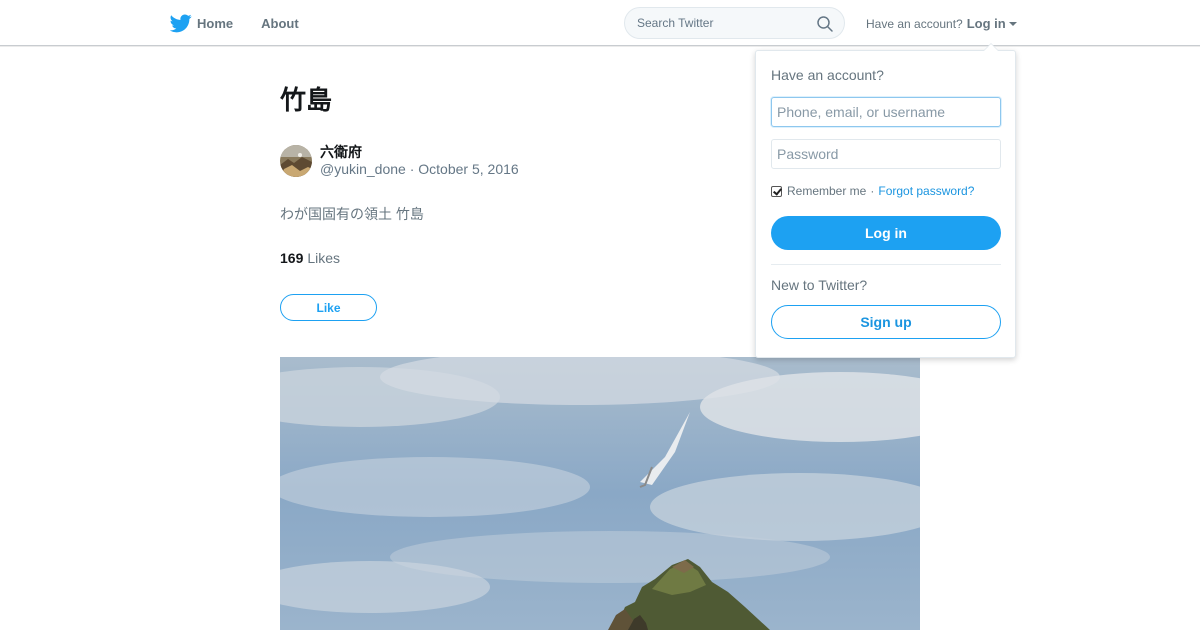 The height and width of the screenshot is (630, 1200). I want to click on twitter-bird-icon, so click(181, 23).